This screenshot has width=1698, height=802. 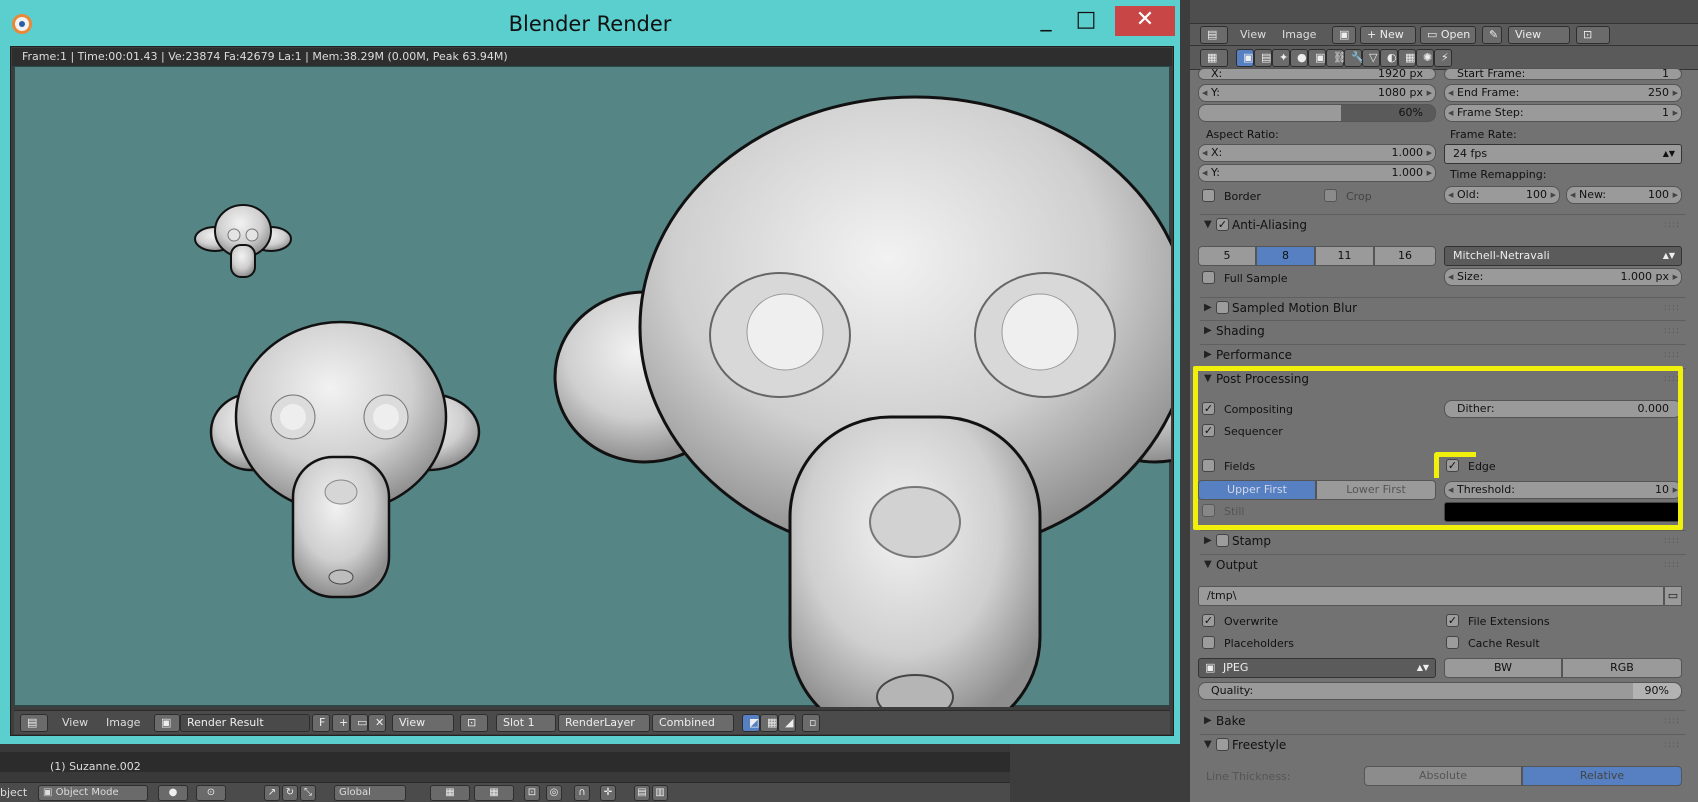 What do you see at coordinates (1299, 58) in the screenshot?
I see `world-tab-icon: ●` at bounding box center [1299, 58].